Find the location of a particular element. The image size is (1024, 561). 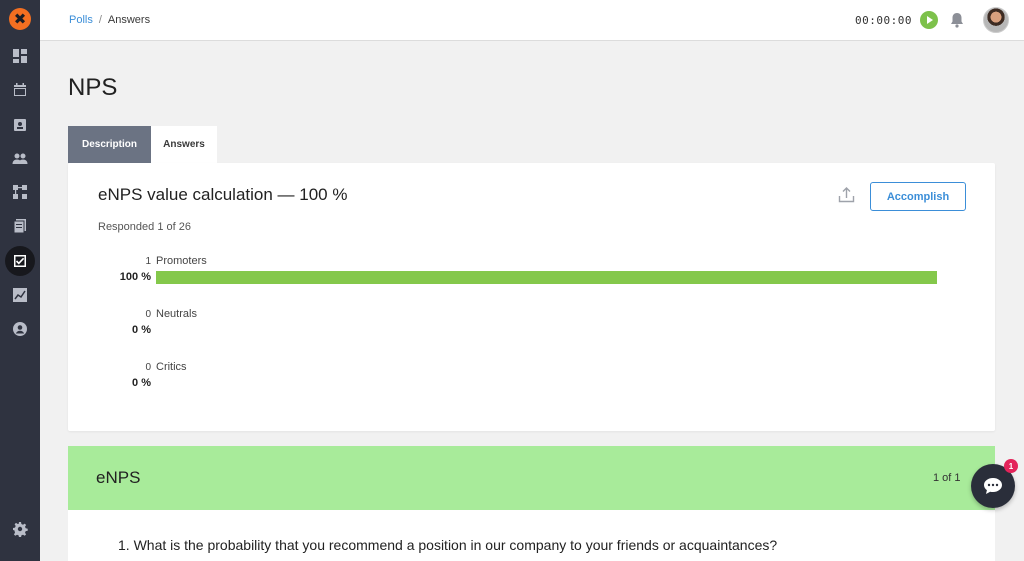

page-title: NPS is located at coordinates (93, 87).